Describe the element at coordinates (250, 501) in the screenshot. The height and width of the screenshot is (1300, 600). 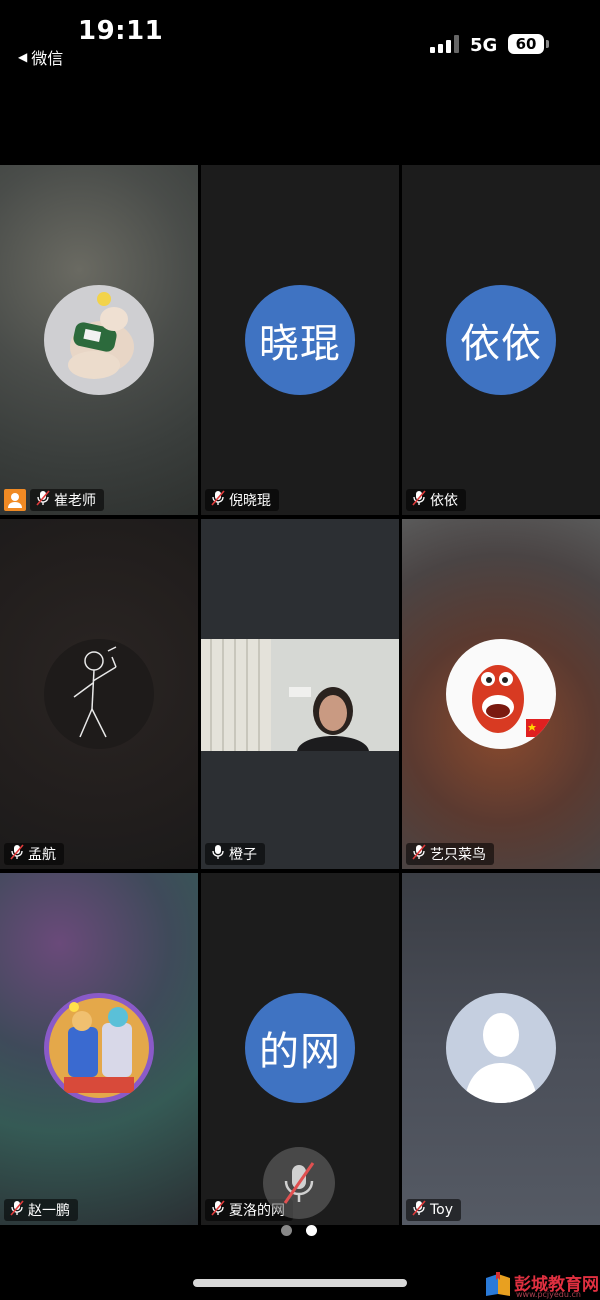
I see `participant-name: 倪晓琨` at that location.